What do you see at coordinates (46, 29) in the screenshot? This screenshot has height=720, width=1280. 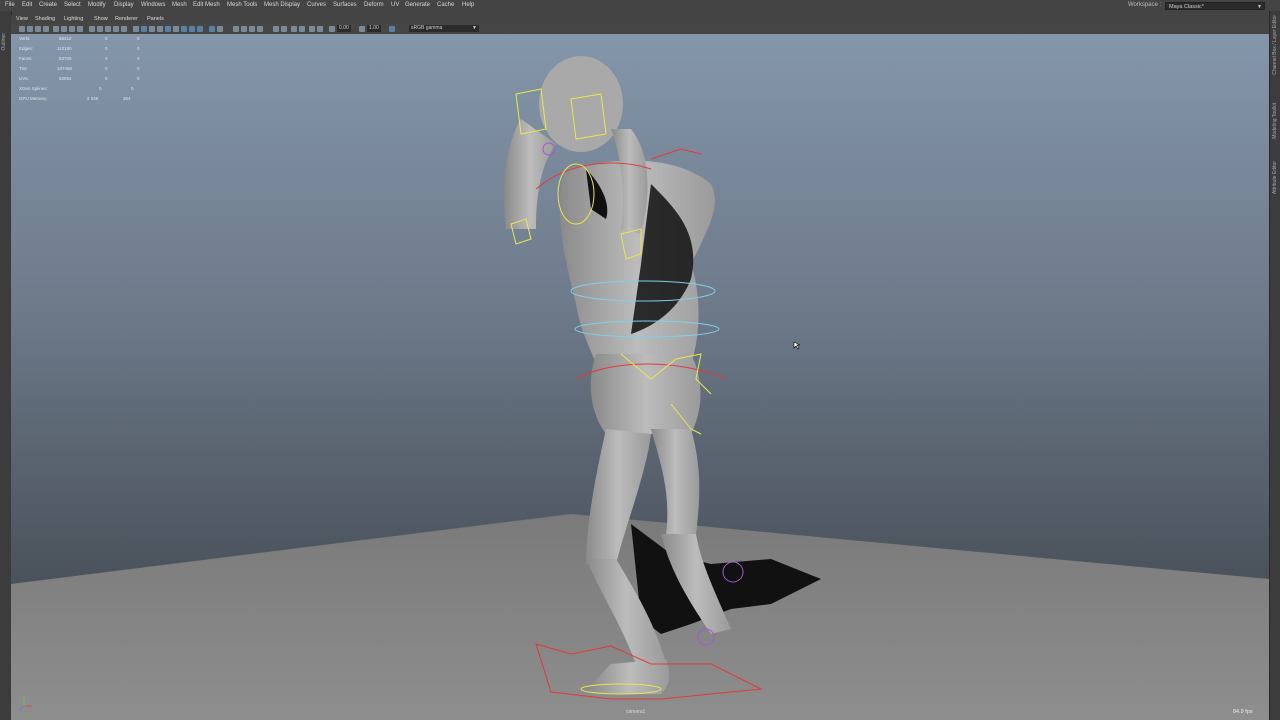 I see `image-plane-icon` at bounding box center [46, 29].